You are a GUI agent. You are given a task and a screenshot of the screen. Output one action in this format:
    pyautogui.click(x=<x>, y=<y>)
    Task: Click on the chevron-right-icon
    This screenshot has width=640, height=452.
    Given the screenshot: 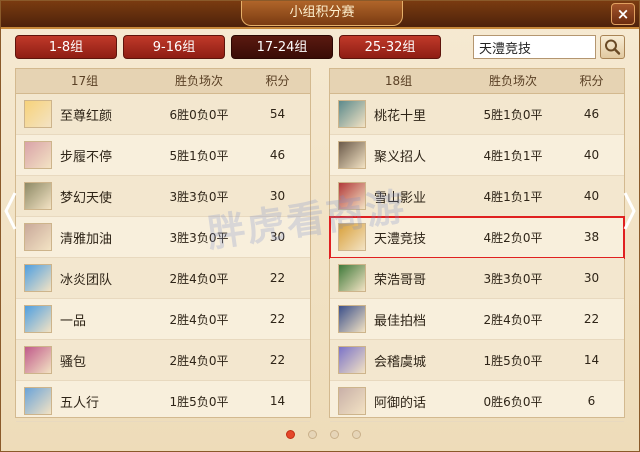 What is the action you would take?
    pyautogui.click(x=629, y=211)
    